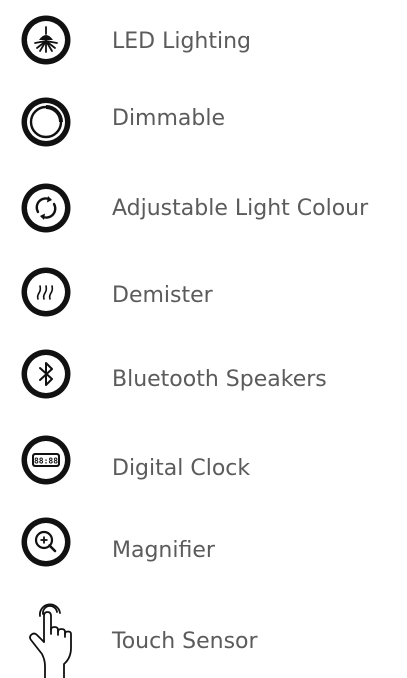 This screenshot has height=678, width=407. What do you see at coordinates (182, 41) in the screenshot?
I see `feature-label: LED Lighting` at bounding box center [182, 41].